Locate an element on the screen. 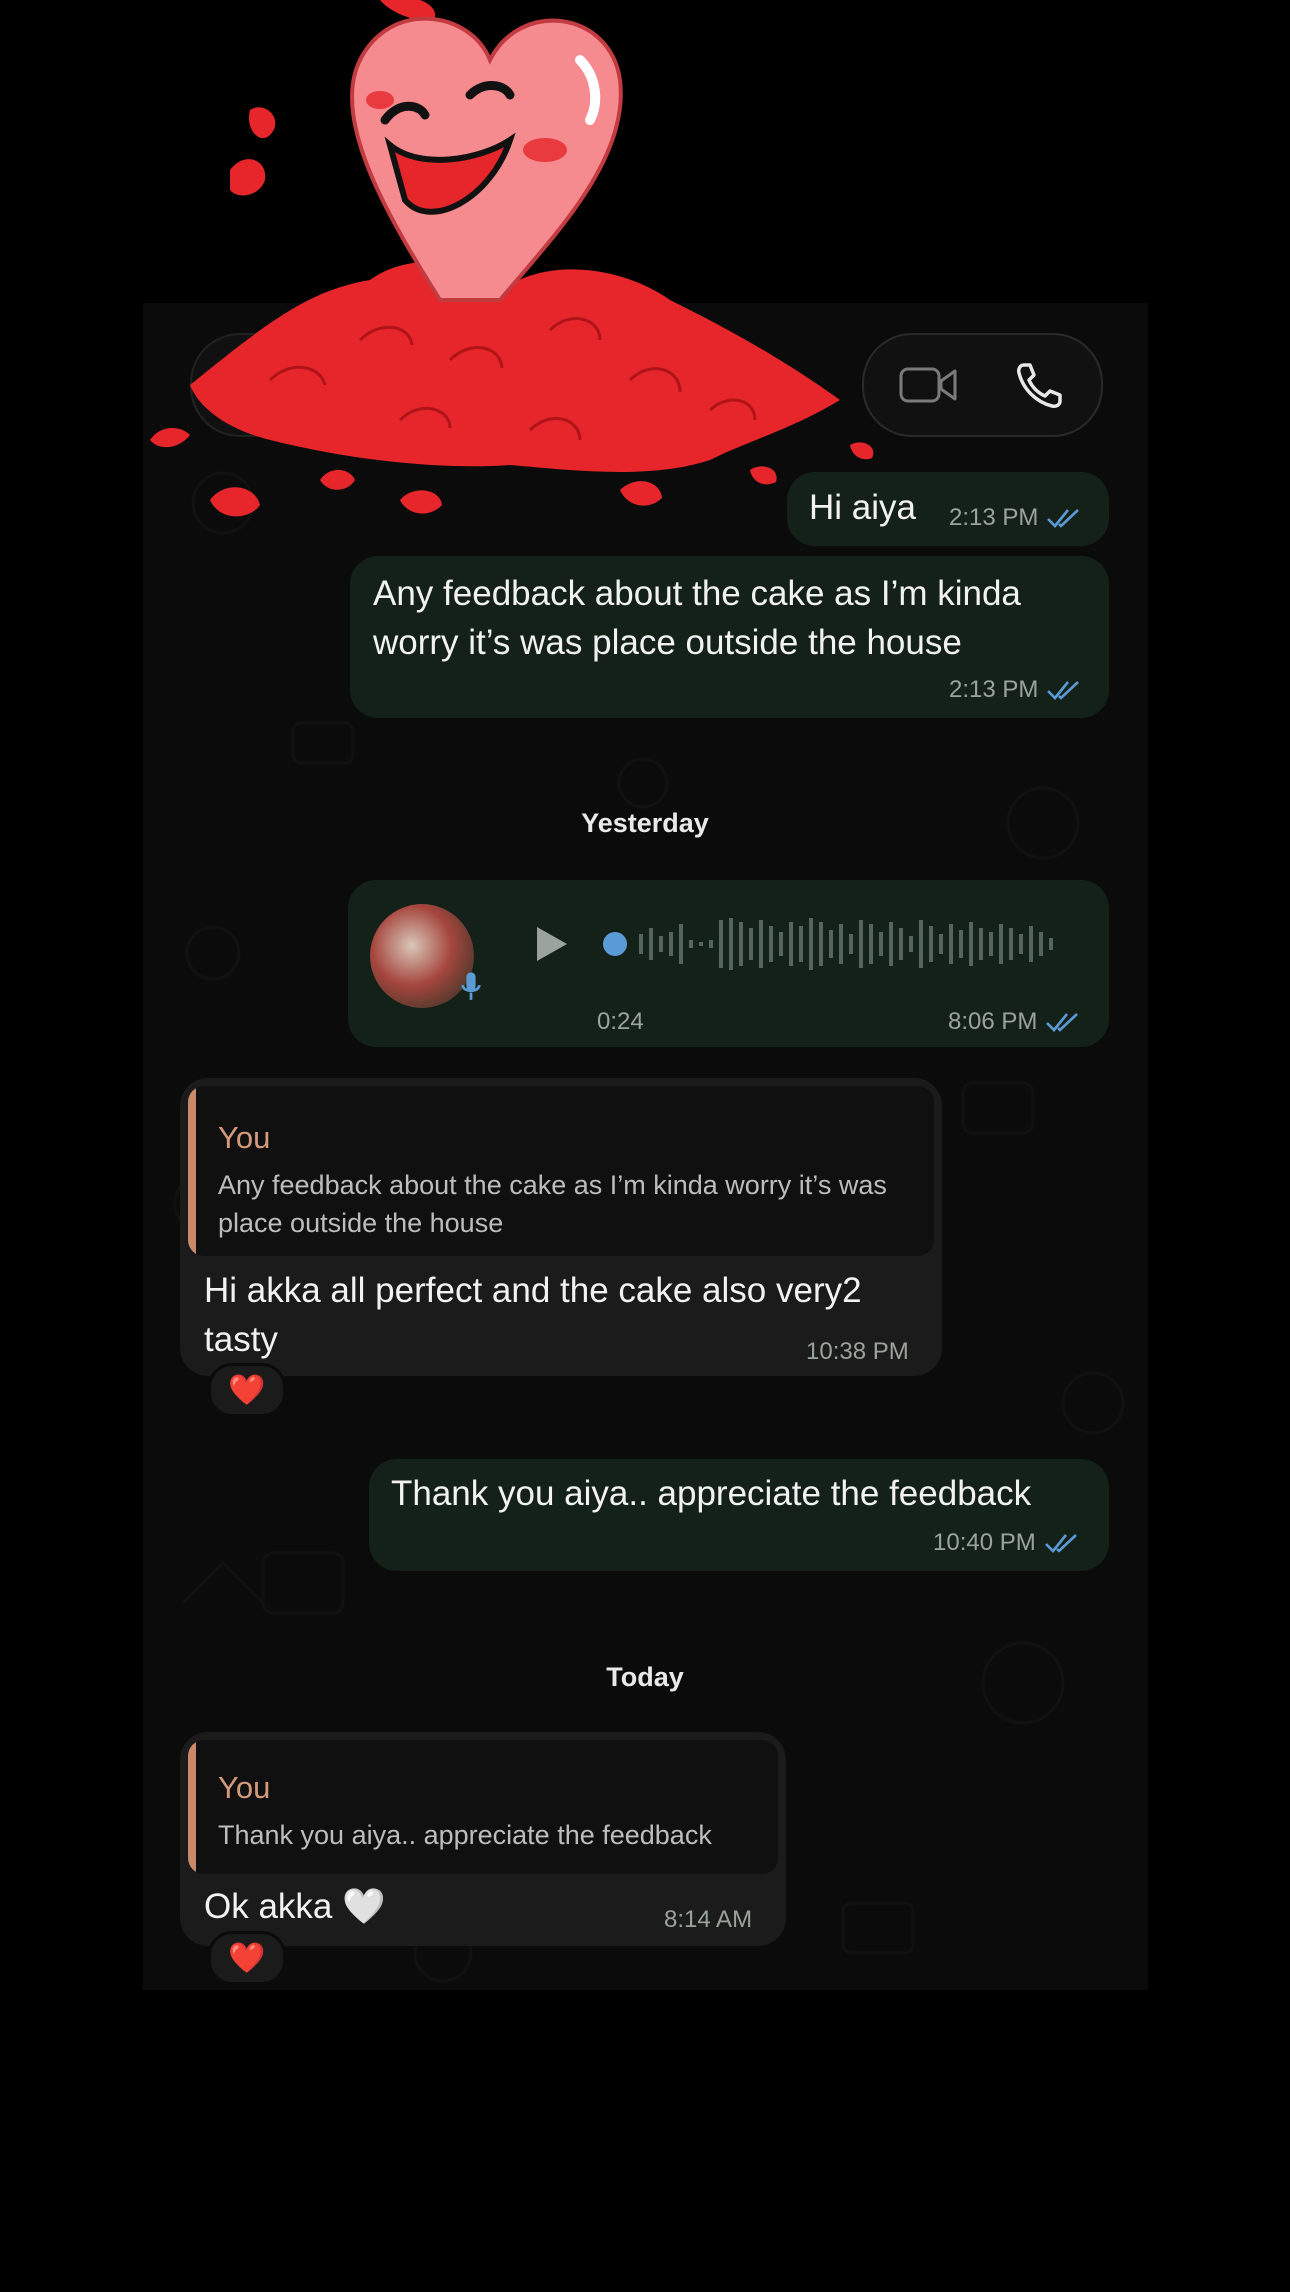 The height and width of the screenshot is (2292, 1290). voice-note-bubble: 0:24 8:06 PM is located at coordinates (728, 963).